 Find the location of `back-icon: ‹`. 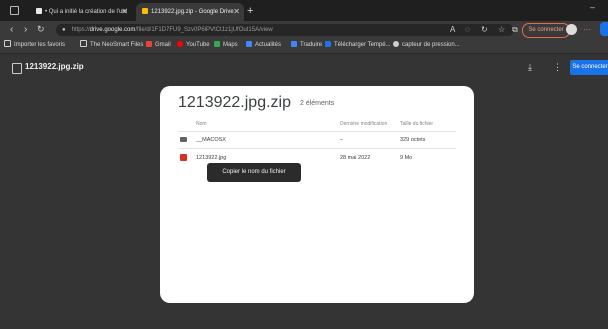

back-icon: ‹ is located at coordinates (11, 29).